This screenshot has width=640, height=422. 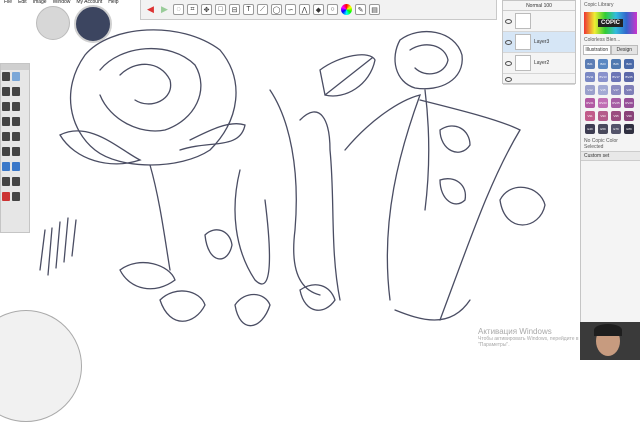 What do you see at coordinates (16, 76) in the screenshot?
I see `brush-item-selected` at bounding box center [16, 76].